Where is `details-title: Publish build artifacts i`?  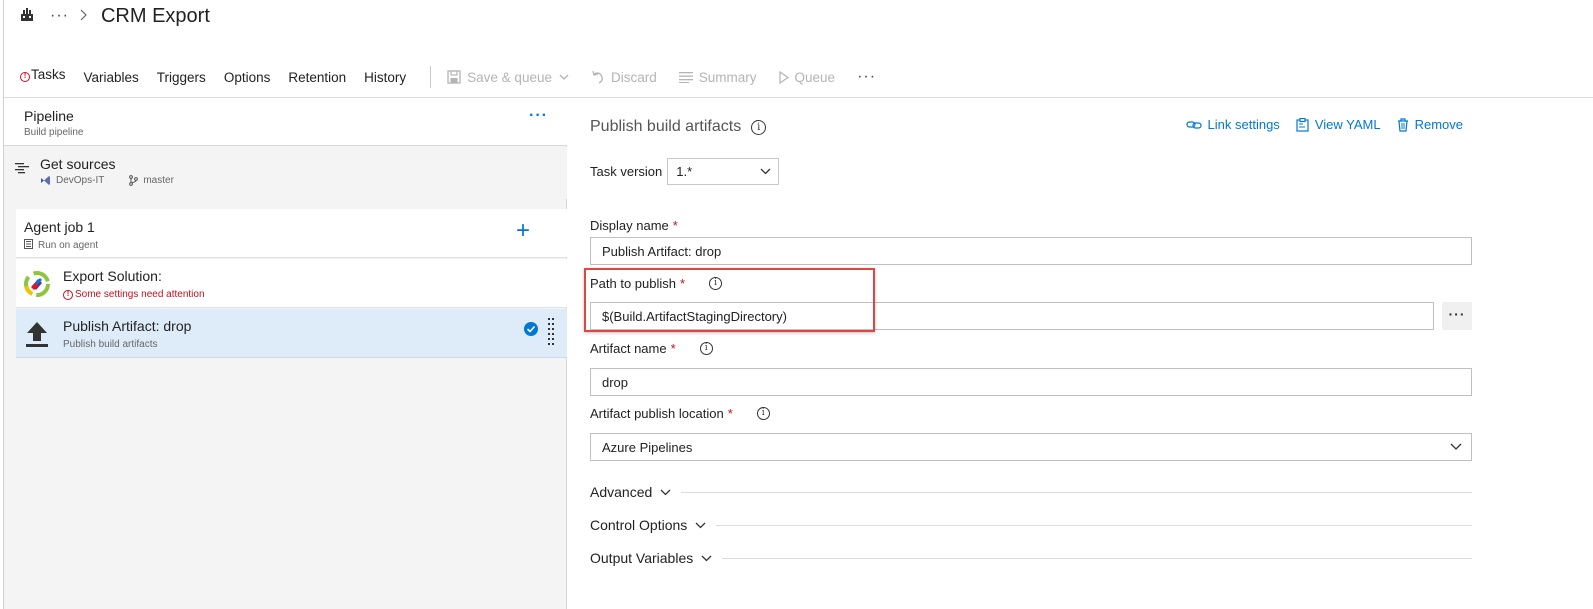 details-title: Publish build artifacts i is located at coordinates (678, 127).